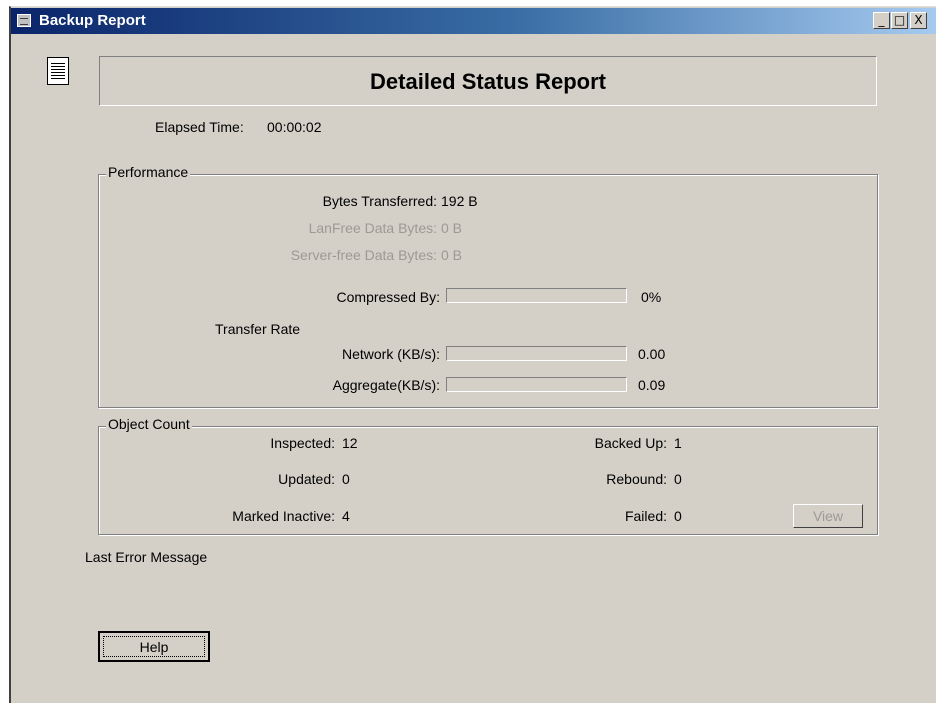 This screenshot has width=936, height=703. Describe the element at coordinates (652, 385) in the screenshot. I see `aggregate-rate-value: 0.09` at that location.